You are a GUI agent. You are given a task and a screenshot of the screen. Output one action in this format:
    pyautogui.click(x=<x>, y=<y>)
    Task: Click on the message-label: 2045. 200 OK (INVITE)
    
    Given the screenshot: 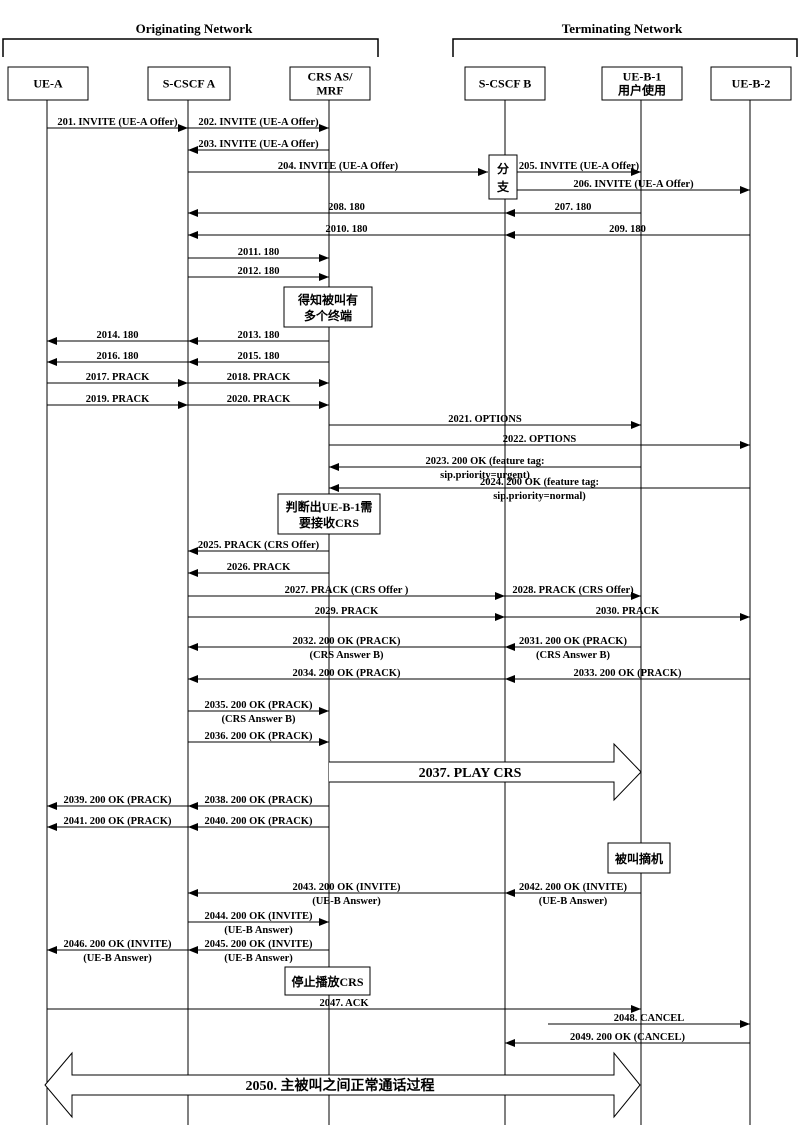 What is the action you would take?
    pyautogui.click(x=259, y=944)
    